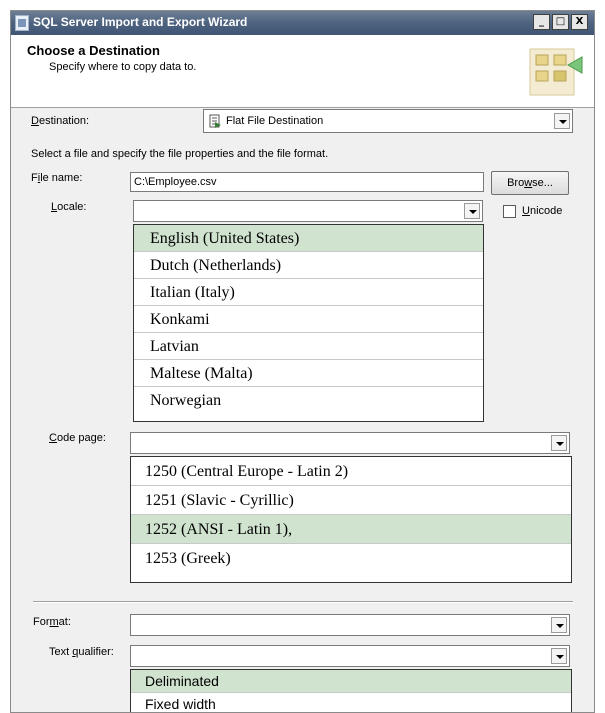 Image resolution: width=605 pixels, height=713 pixels. What do you see at coordinates (303, 602) in the screenshot?
I see `section-separator` at bounding box center [303, 602].